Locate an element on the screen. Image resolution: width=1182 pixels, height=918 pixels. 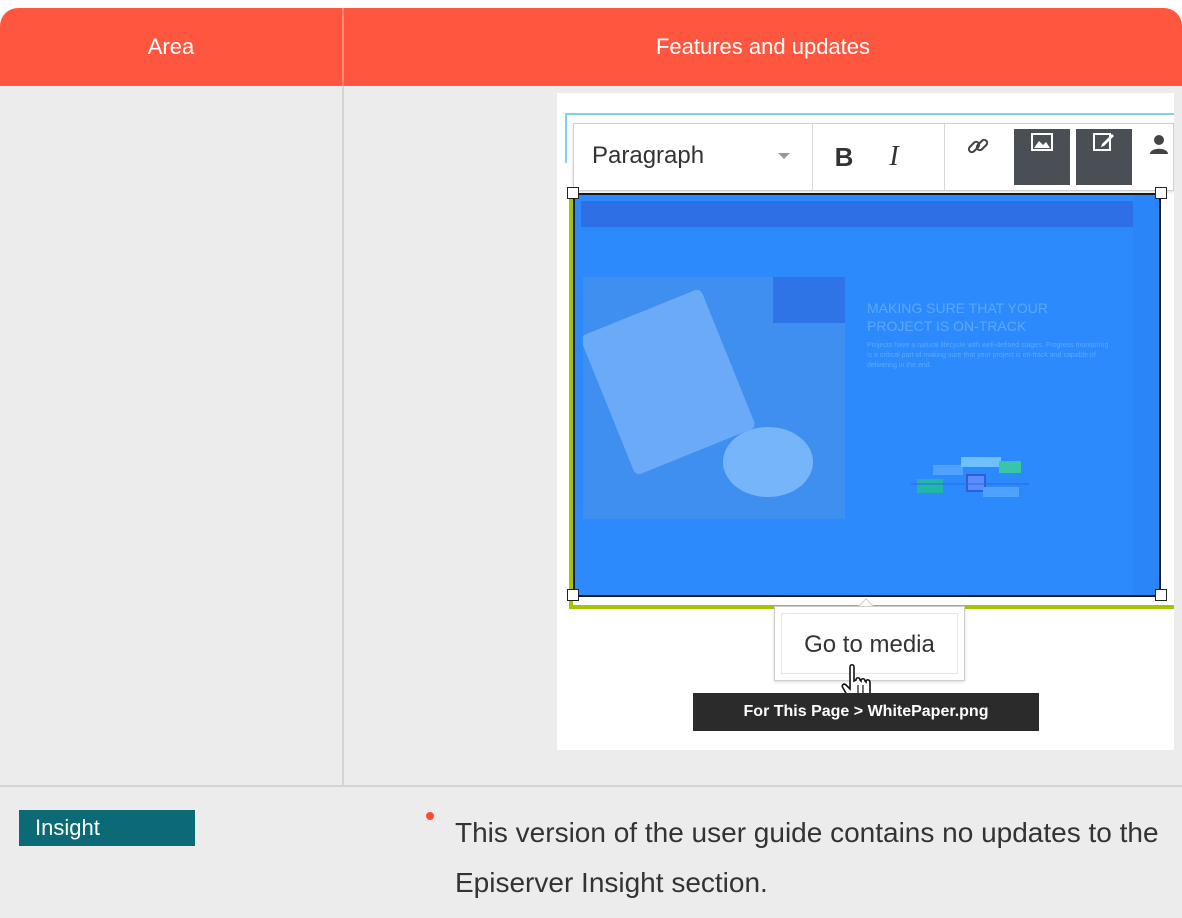
format-select: Paragraph is located at coordinates (693, 157).